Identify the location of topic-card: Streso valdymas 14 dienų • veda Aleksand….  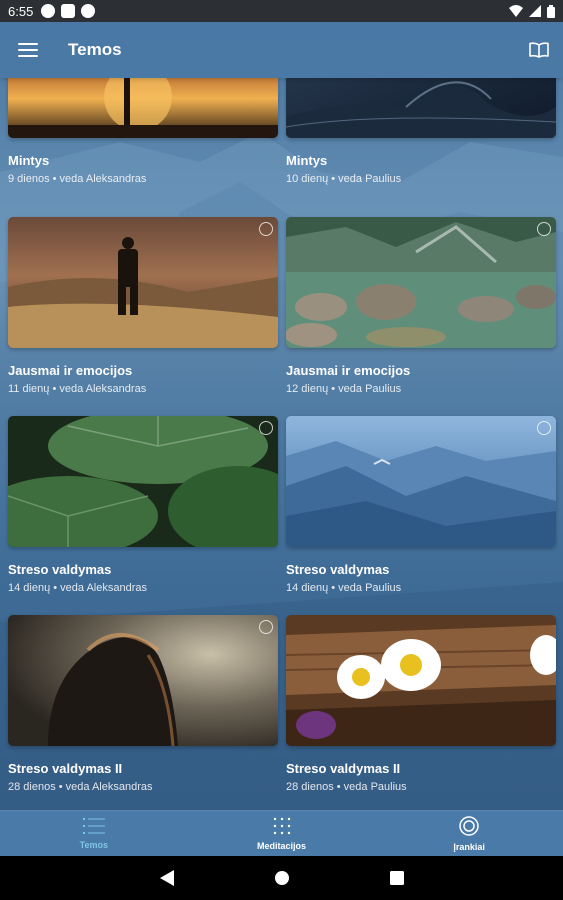
(143, 505).